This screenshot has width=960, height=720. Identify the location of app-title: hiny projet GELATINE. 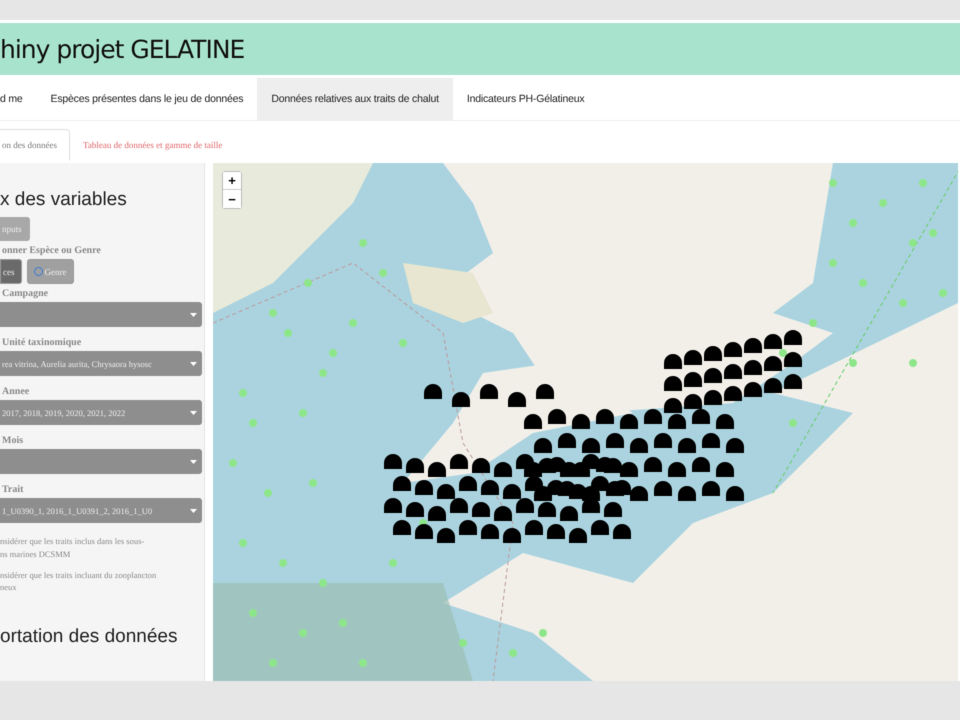
(122, 49).